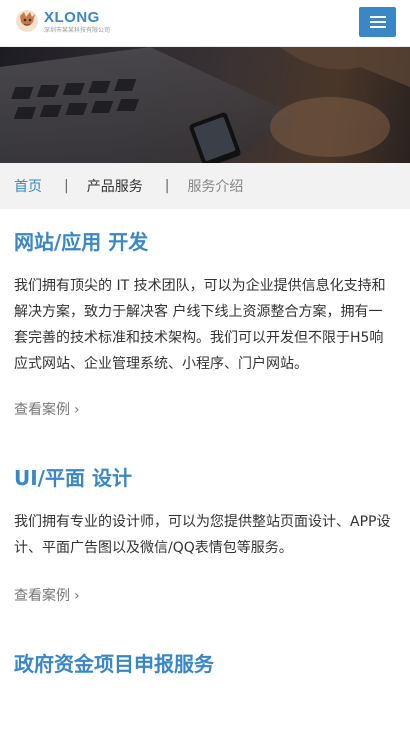  Describe the element at coordinates (73, 478) in the screenshot. I see `section-title: UI/平面 设计` at that location.